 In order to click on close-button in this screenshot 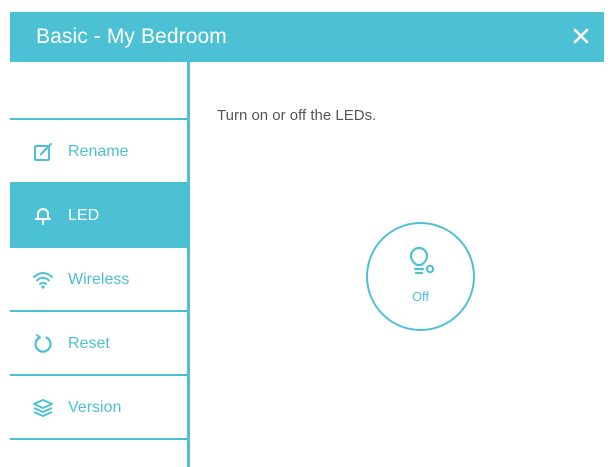, I will do `click(581, 36)`.